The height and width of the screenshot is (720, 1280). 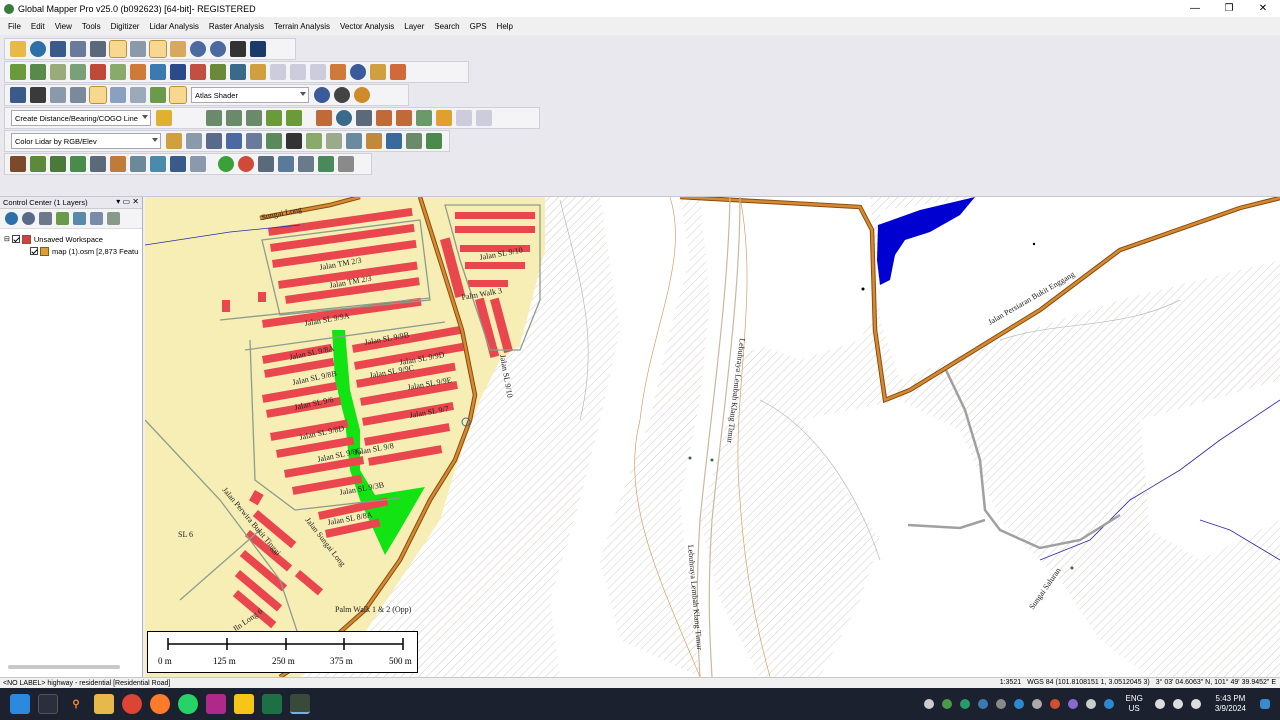 What do you see at coordinates (258, 72) in the screenshot?
I see `pencil-icon` at bounding box center [258, 72].